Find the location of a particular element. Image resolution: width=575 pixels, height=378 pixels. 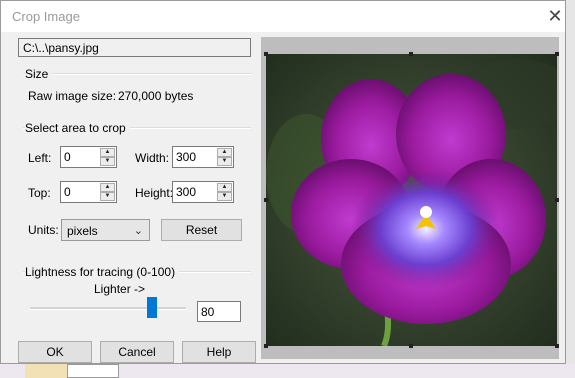

size-group-label: Size is located at coordinates (39, 74).